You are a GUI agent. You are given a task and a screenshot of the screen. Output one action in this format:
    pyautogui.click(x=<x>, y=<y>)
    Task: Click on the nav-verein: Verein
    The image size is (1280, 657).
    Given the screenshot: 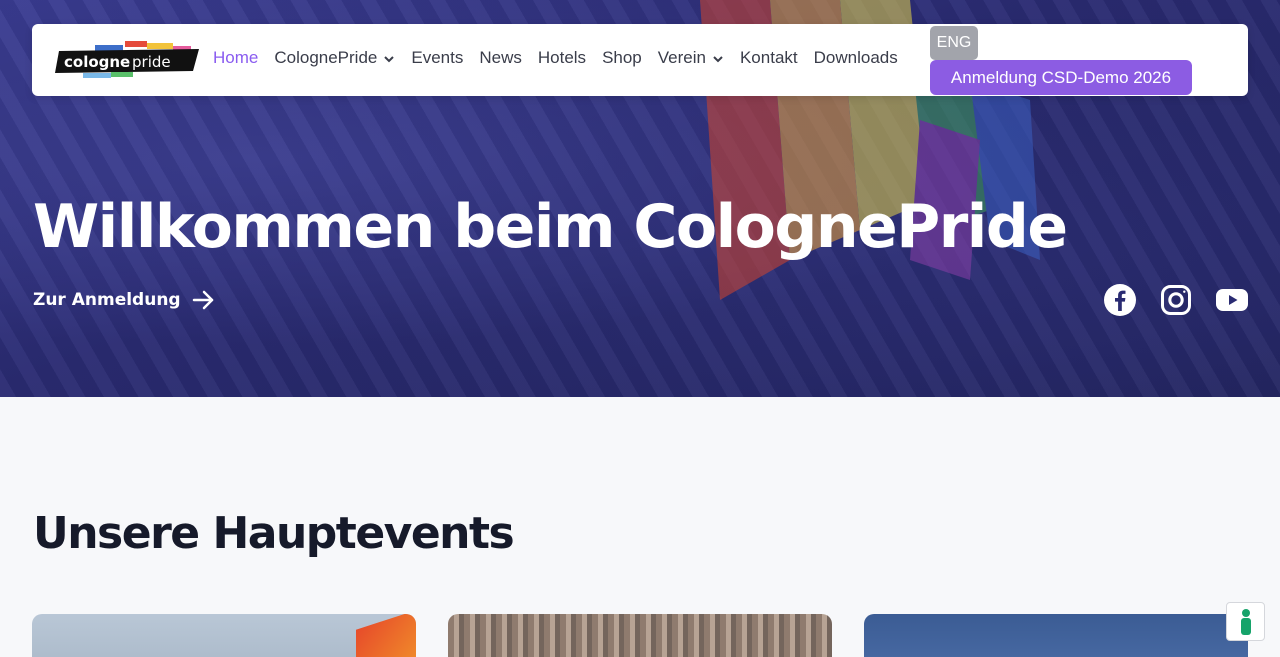 What is the action you would take?
    pyautogui.click(x=691, y=58)
    